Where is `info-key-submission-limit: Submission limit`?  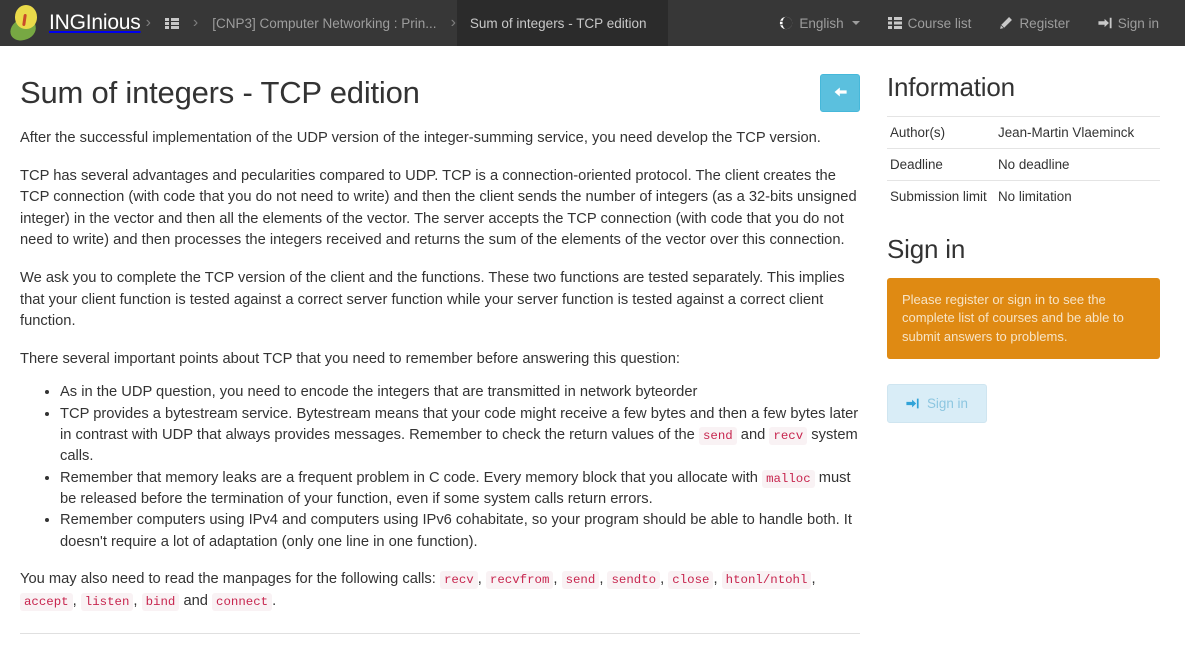 info-key-submission-limit: Submission limit is located at coordinates (941, 196).